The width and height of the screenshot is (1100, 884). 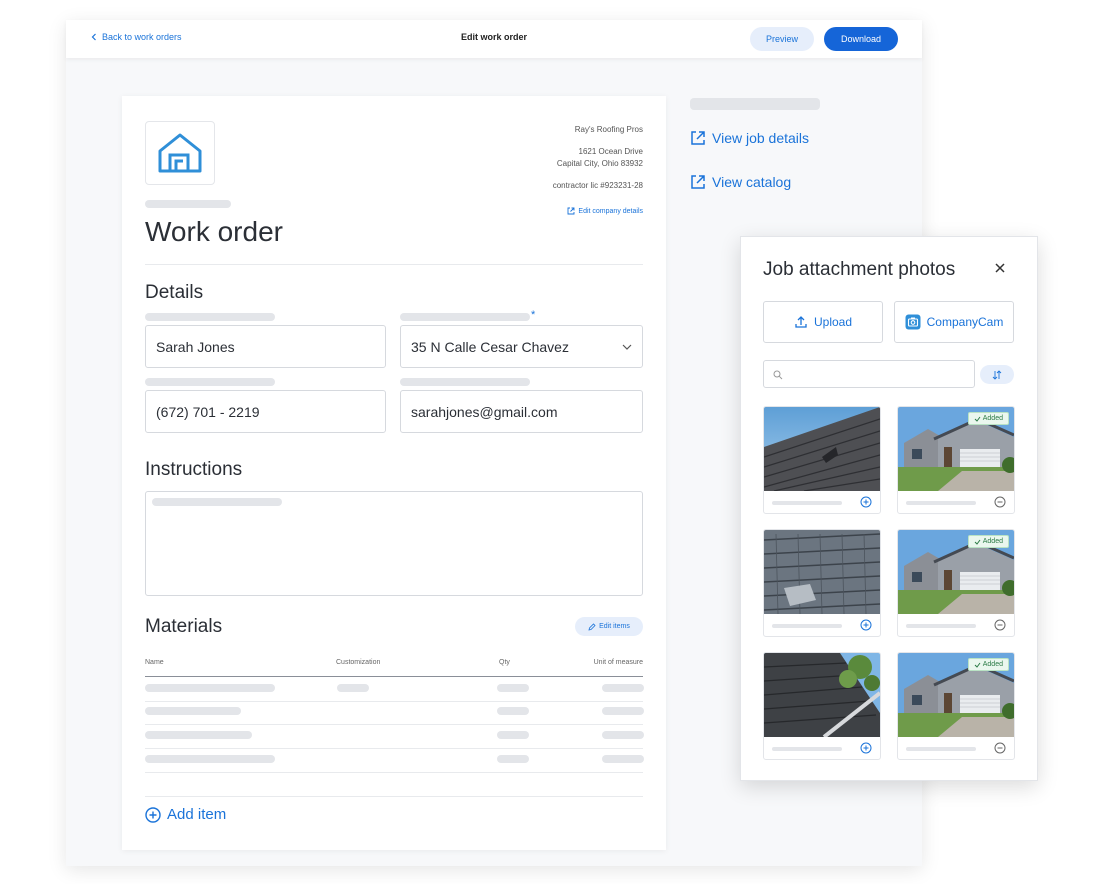 What do you see at coordinates (627, 347) in the screenshot?
I see `chevron-down-icon` at bounding box center [627, 347].